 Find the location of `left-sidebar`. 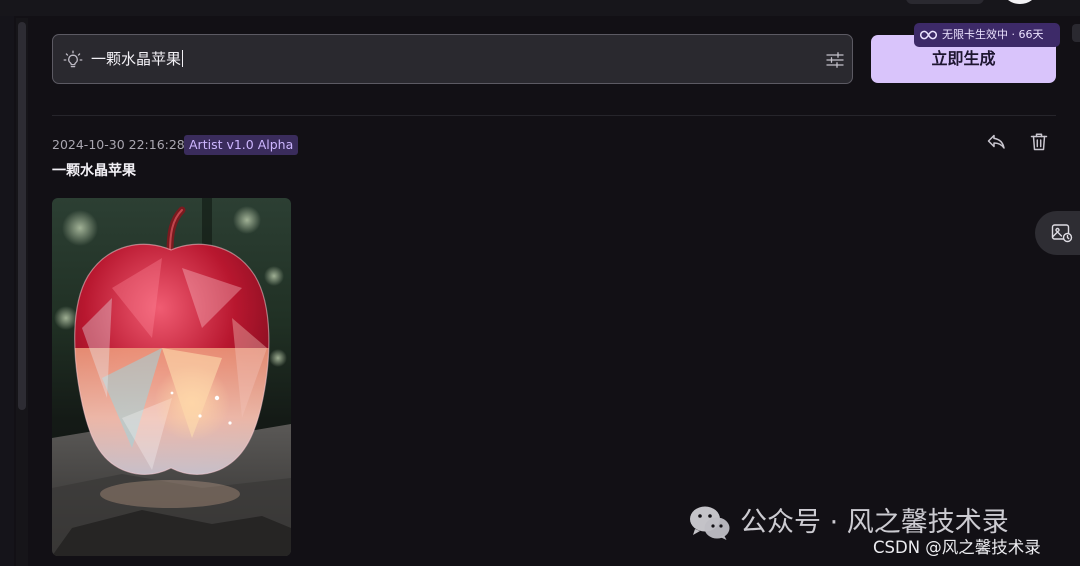

left-sidebar is located at coordinates (7, 291).